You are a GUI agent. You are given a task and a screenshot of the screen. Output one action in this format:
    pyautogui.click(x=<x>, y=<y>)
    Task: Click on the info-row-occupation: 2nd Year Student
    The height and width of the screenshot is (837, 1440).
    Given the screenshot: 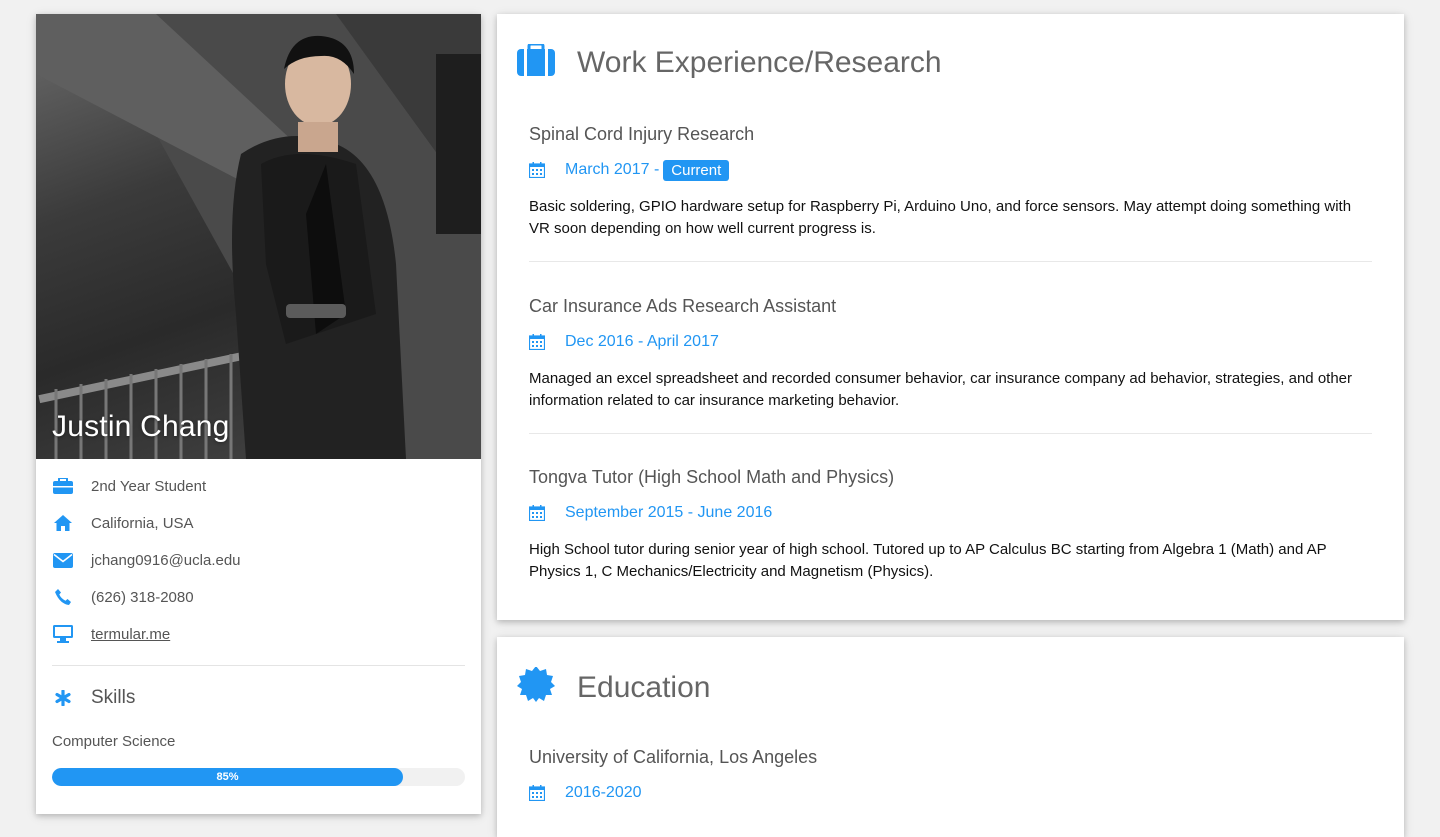 What is the action you would take?
    pyautogui.click(x=129, y=486)
    